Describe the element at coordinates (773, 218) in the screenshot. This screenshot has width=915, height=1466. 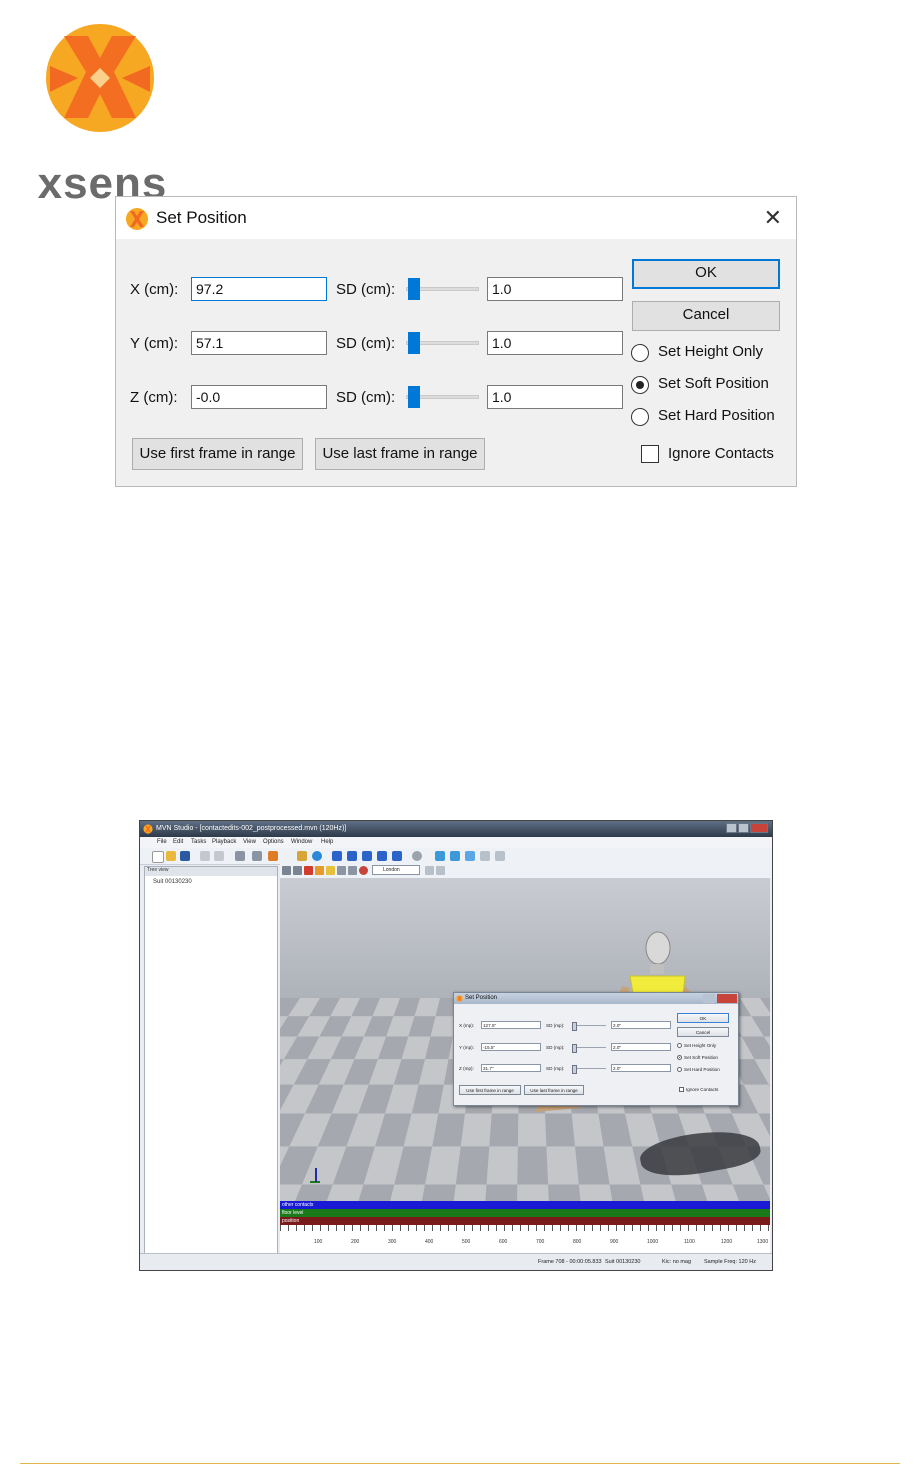
I see `close-icon: ✕` at that location.